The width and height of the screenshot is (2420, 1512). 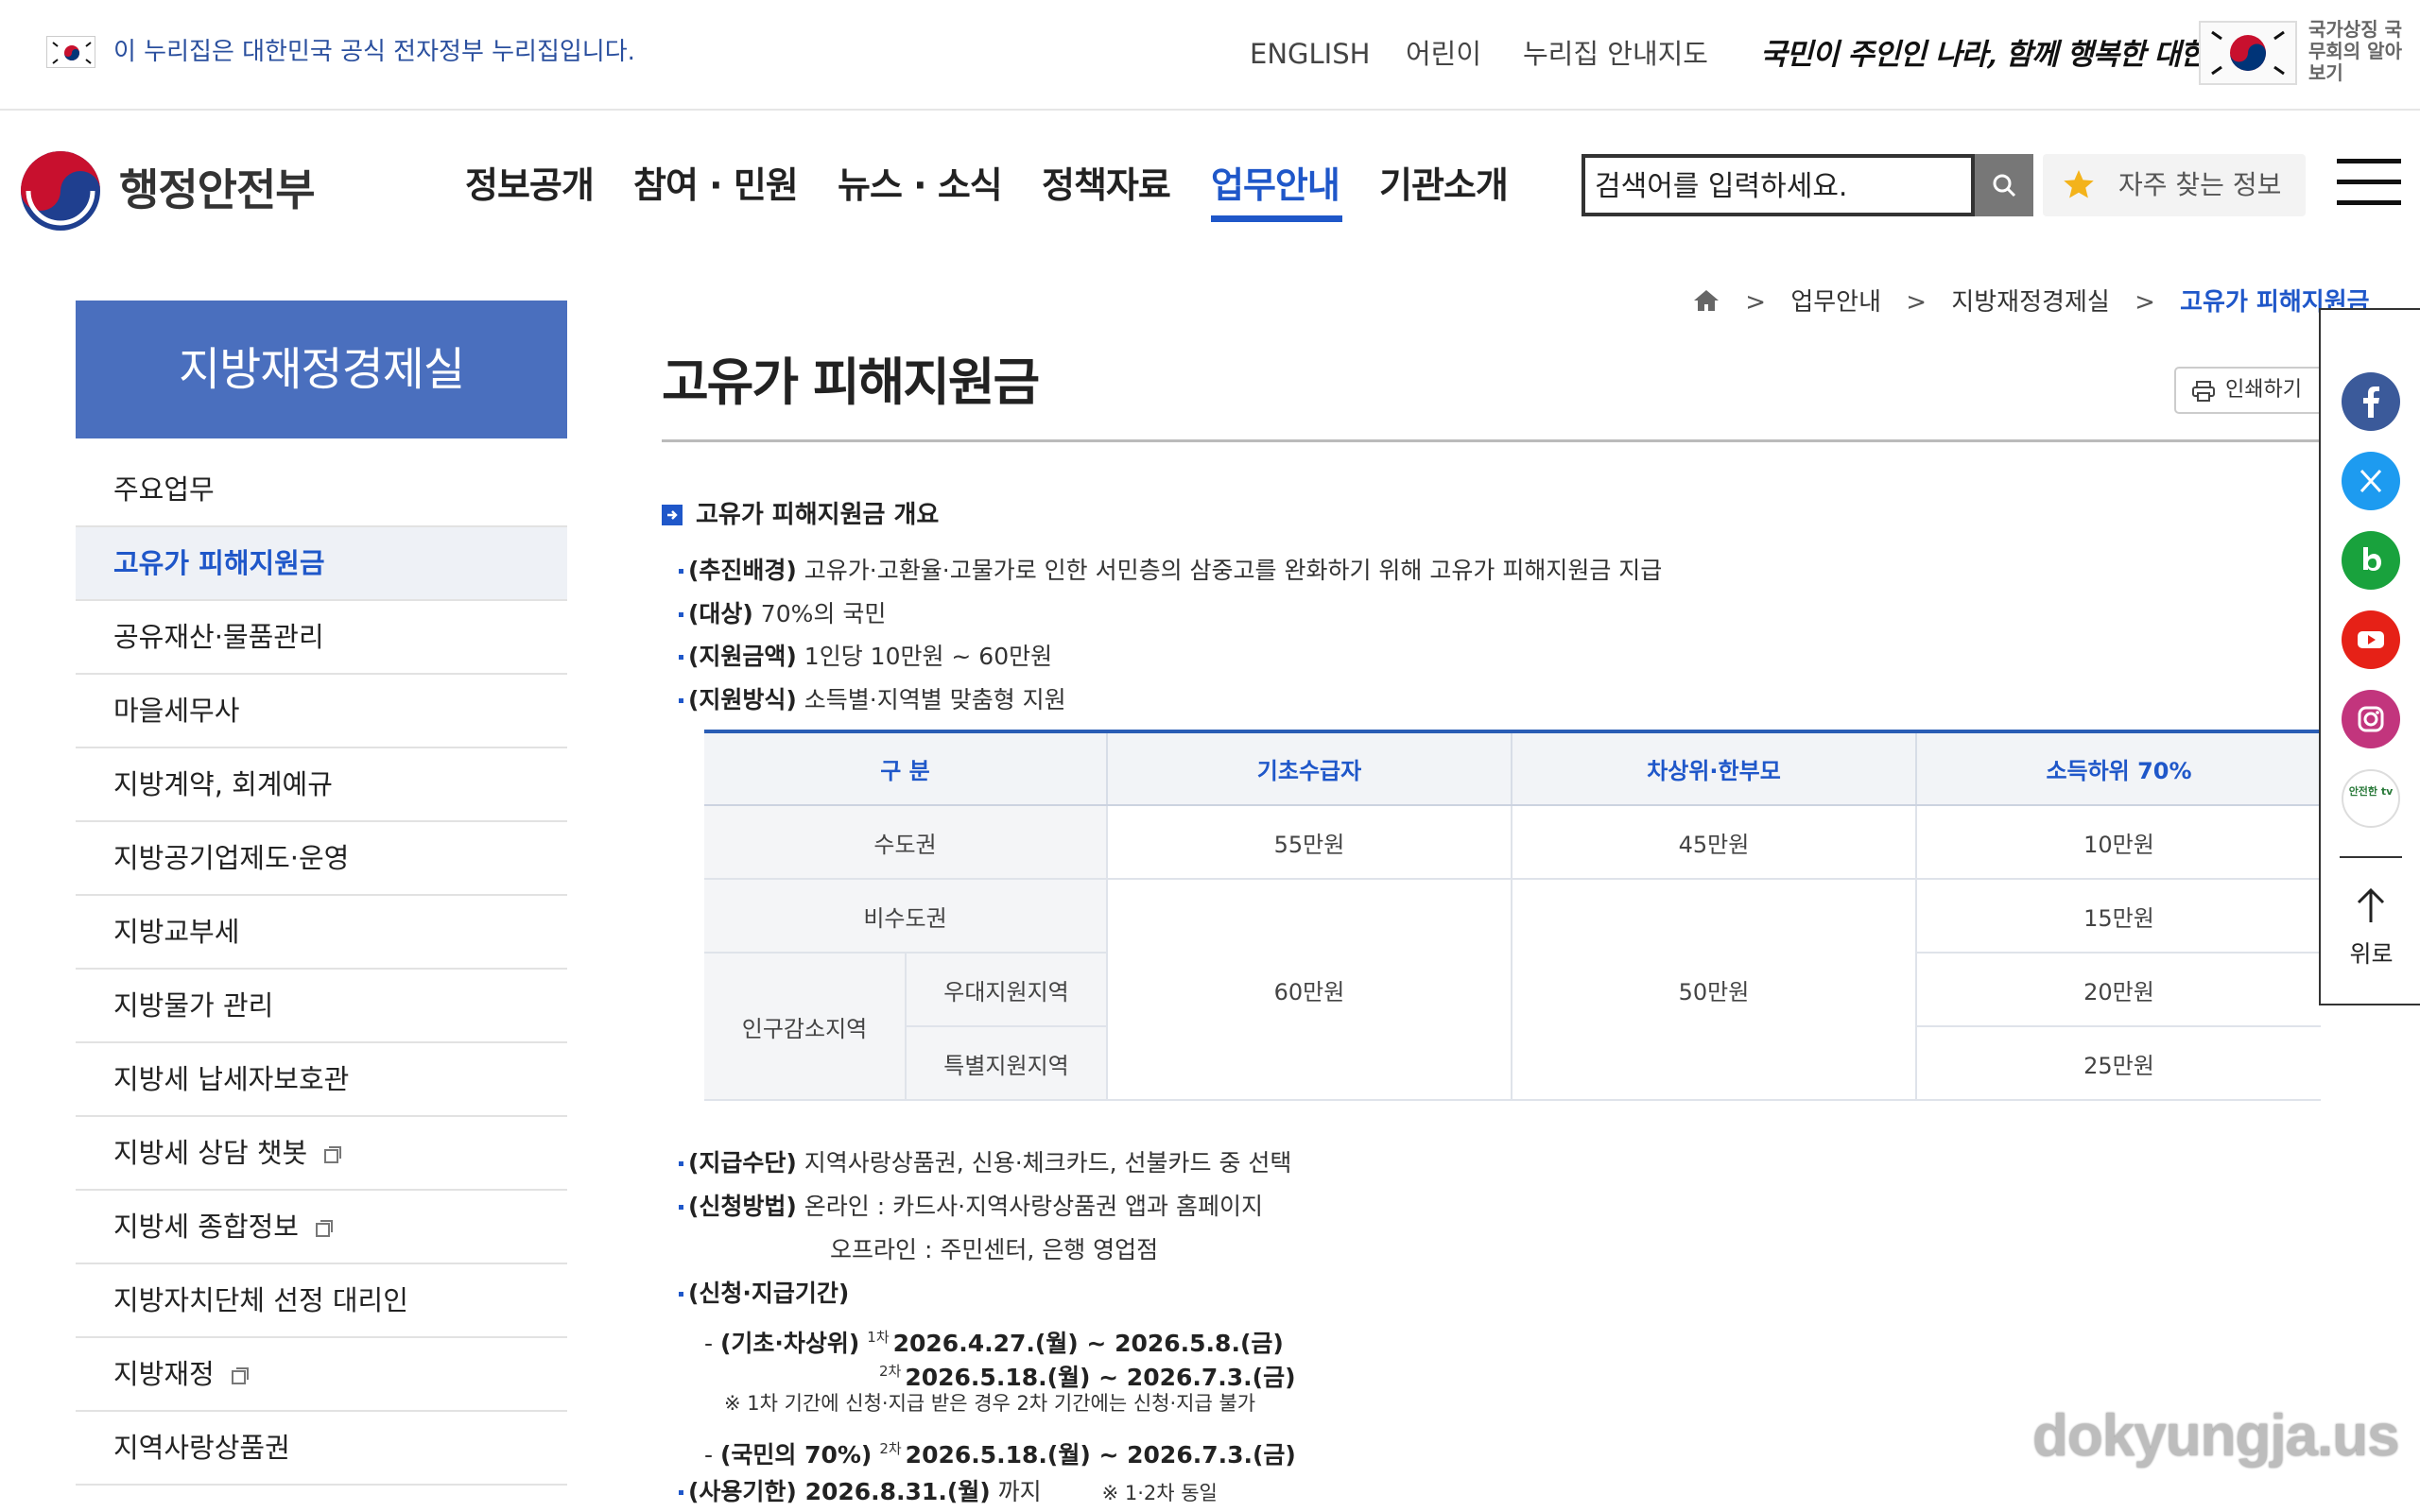 I want to click on gnb-about: 기관소개, so click(x=1444, y=185).